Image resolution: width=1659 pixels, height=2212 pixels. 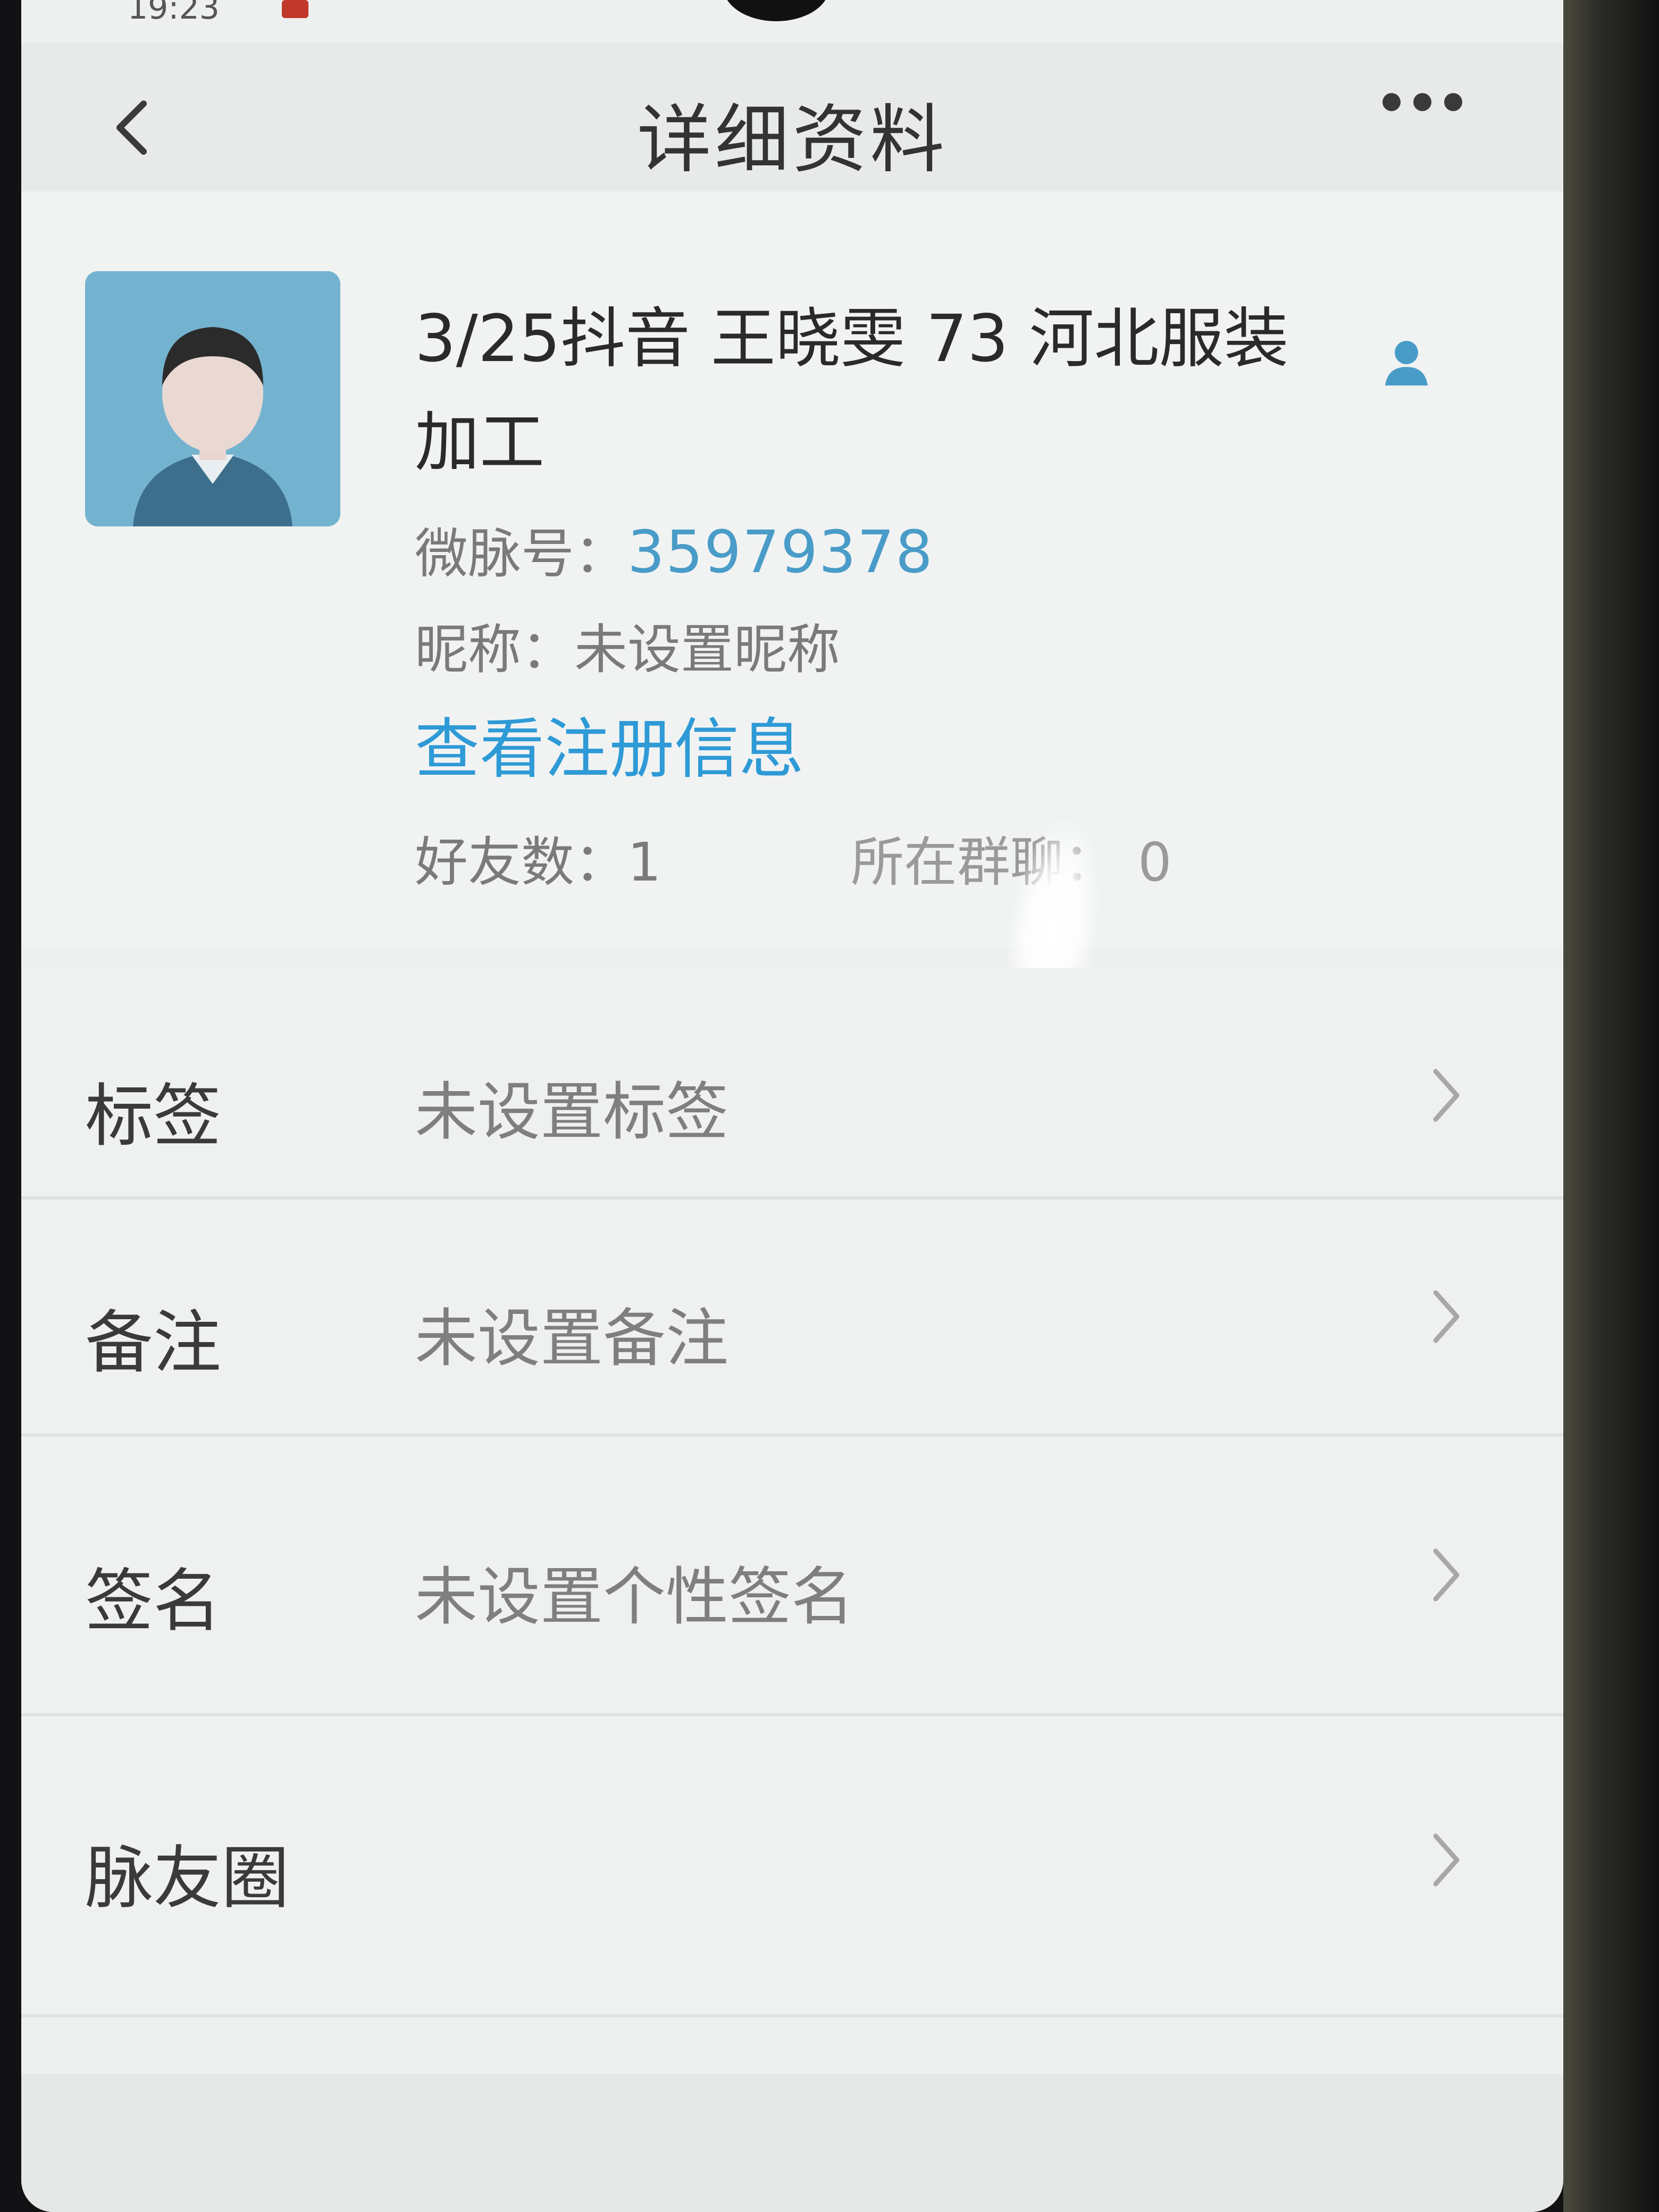 What do you see at coordinates (852, 390) in the screenshot?
I see `contact-name: 3/25抖音 王晓雯 73 河北服装加工` at bounding box center [852, 390].